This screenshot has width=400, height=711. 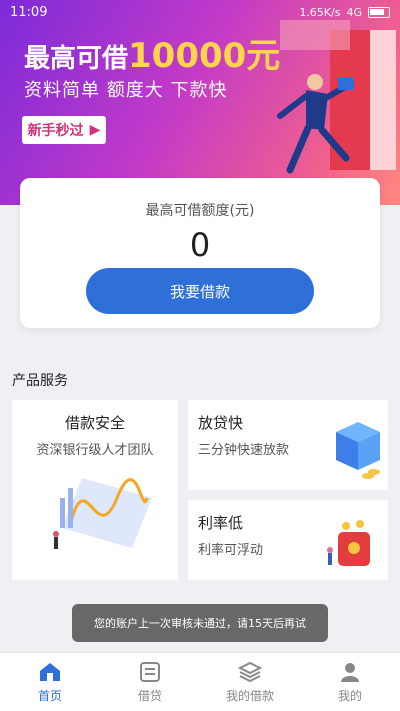 What do you see at coordinates (126, 90) in the screenshot?
I see `hero-subtitle: 资料简单 额度大 下款快` at bounding box center [126, 90].